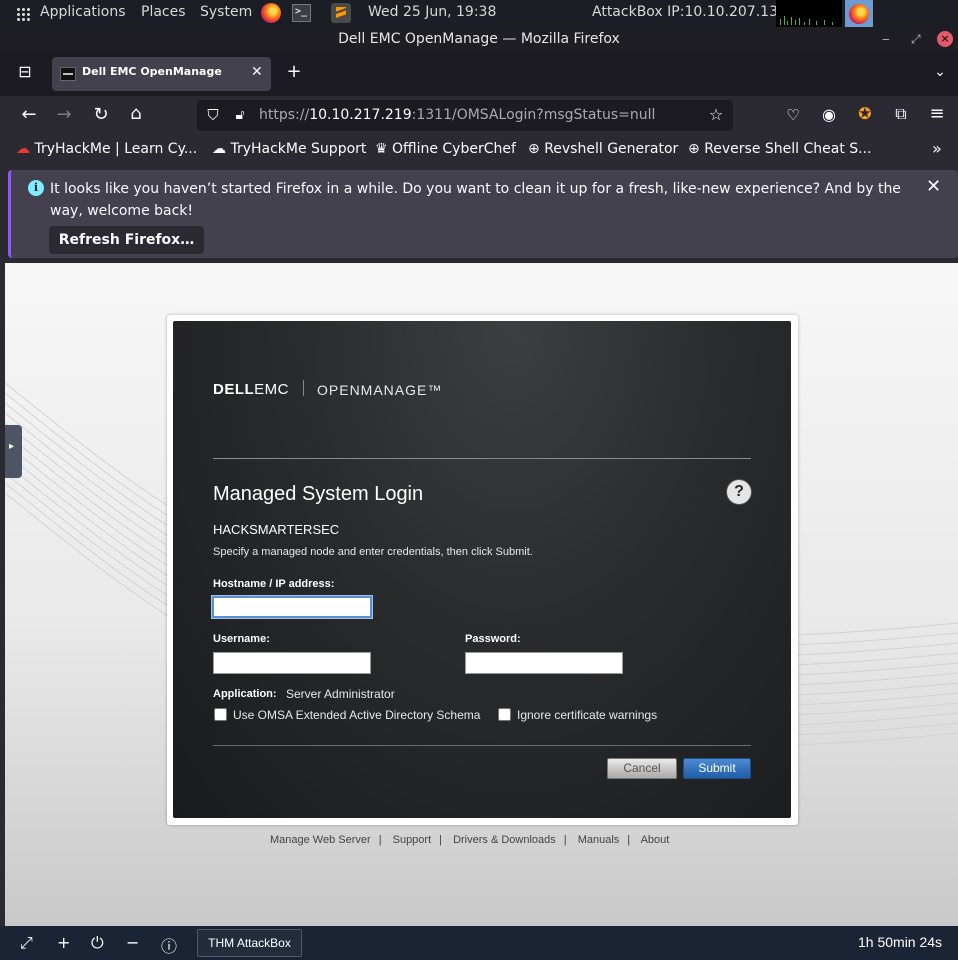 The image size is (958, 960). I want to click on forward-icon: →, so click(64, 115).